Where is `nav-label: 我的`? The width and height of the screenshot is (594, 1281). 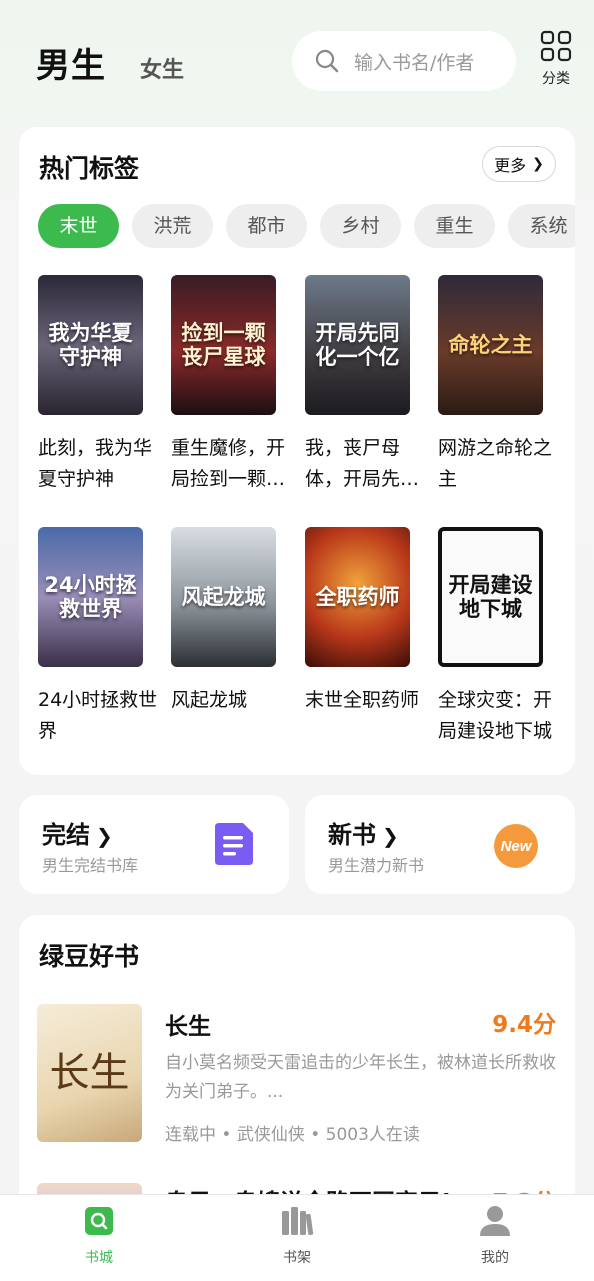 nav-label: 我的 is located at coordinates (495, 1258).